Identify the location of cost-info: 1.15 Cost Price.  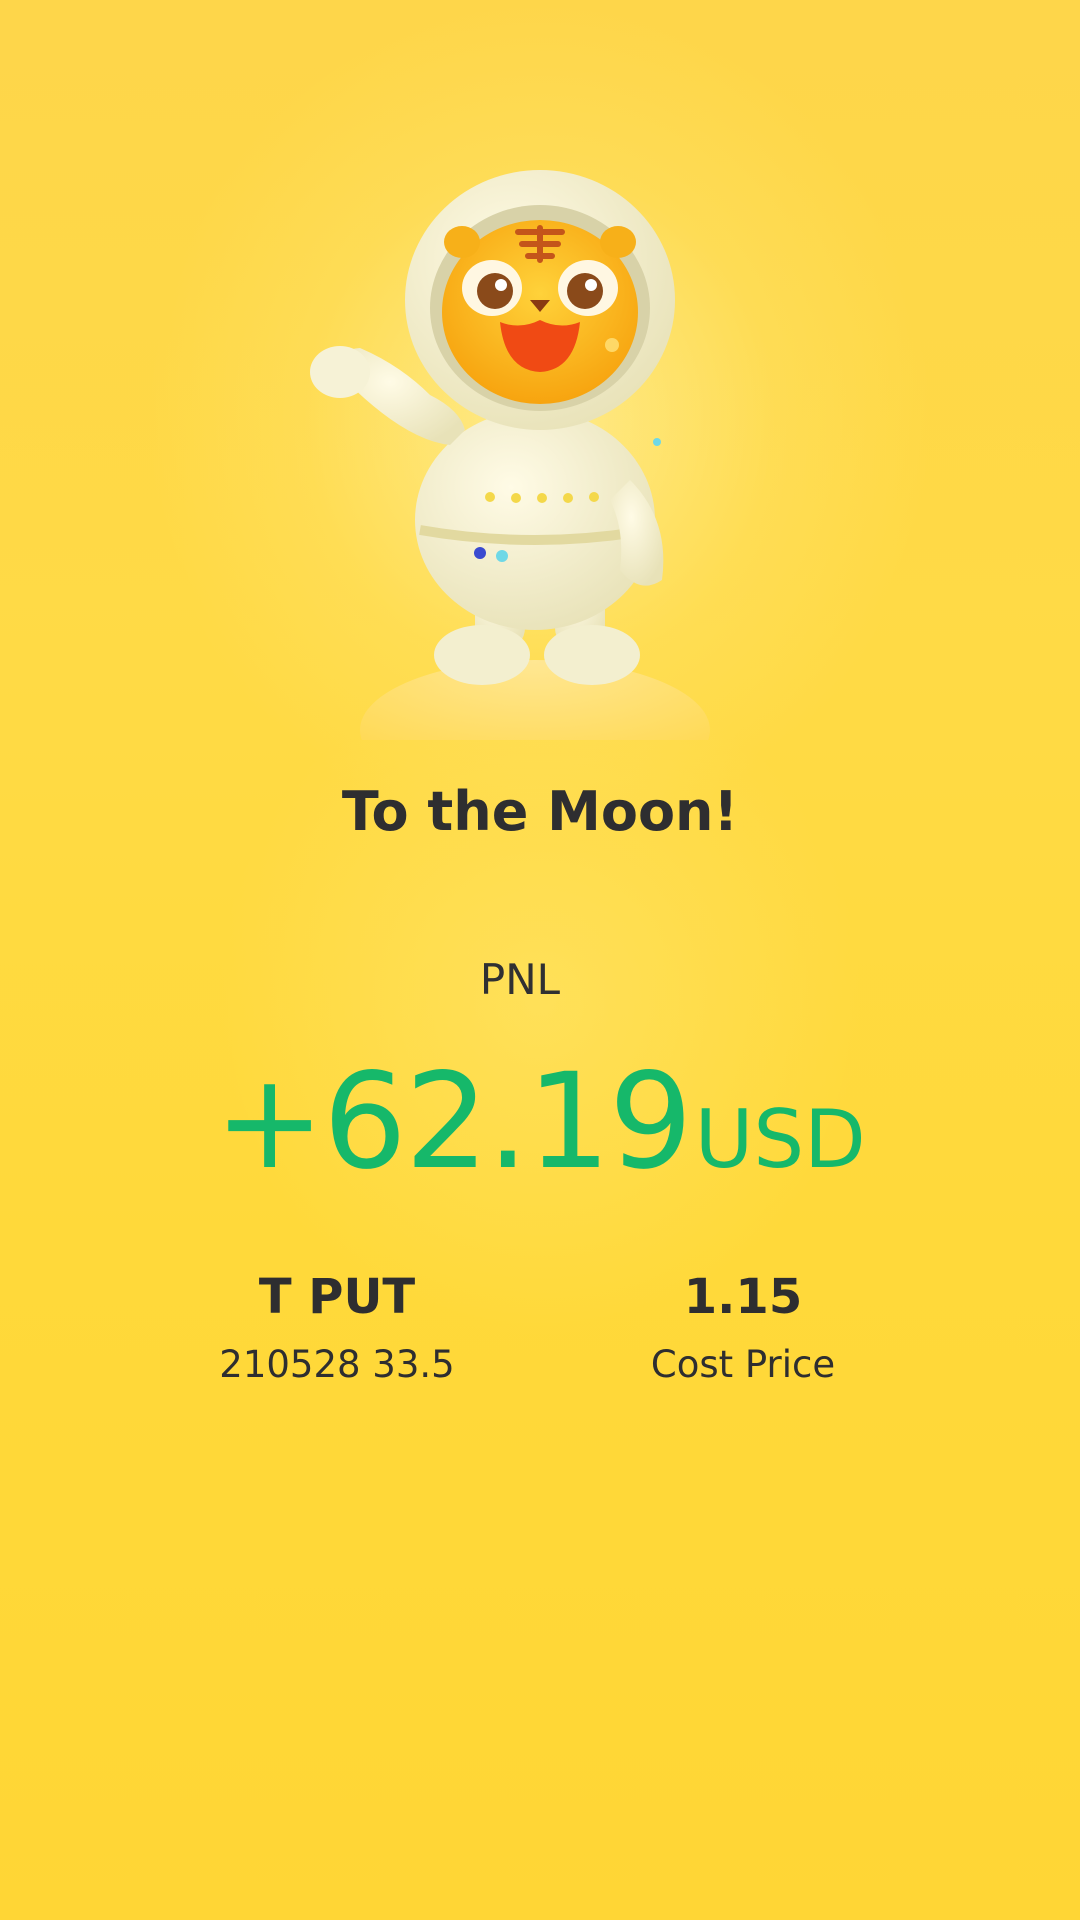
(743, 1327).